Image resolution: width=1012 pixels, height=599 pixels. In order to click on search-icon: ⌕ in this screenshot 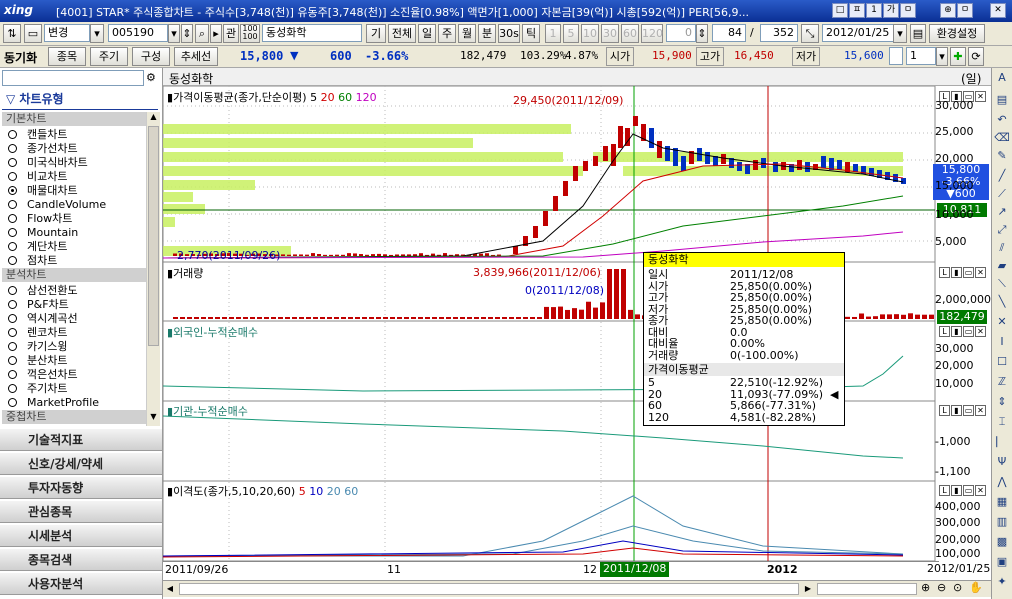, I will do `click(202, 33)`.